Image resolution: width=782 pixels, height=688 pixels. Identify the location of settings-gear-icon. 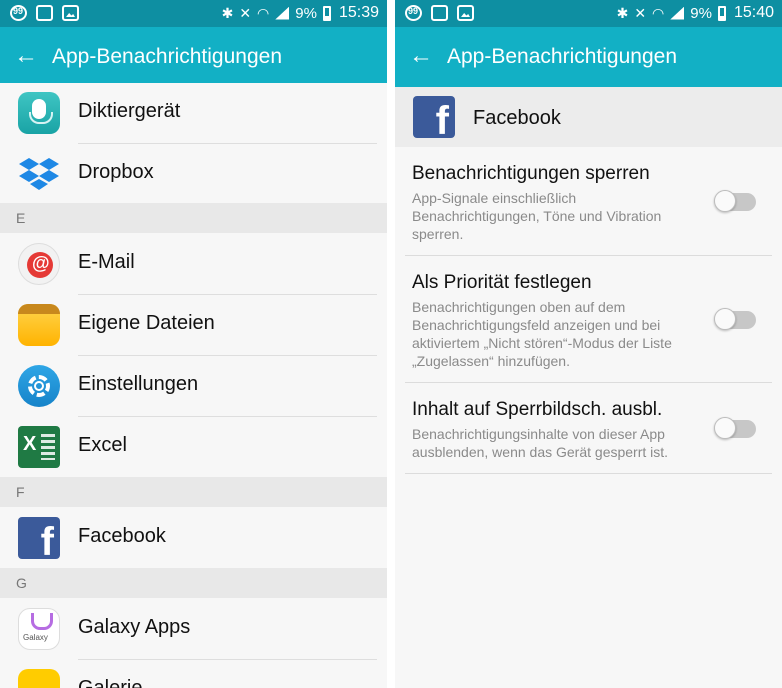
(39, 386).